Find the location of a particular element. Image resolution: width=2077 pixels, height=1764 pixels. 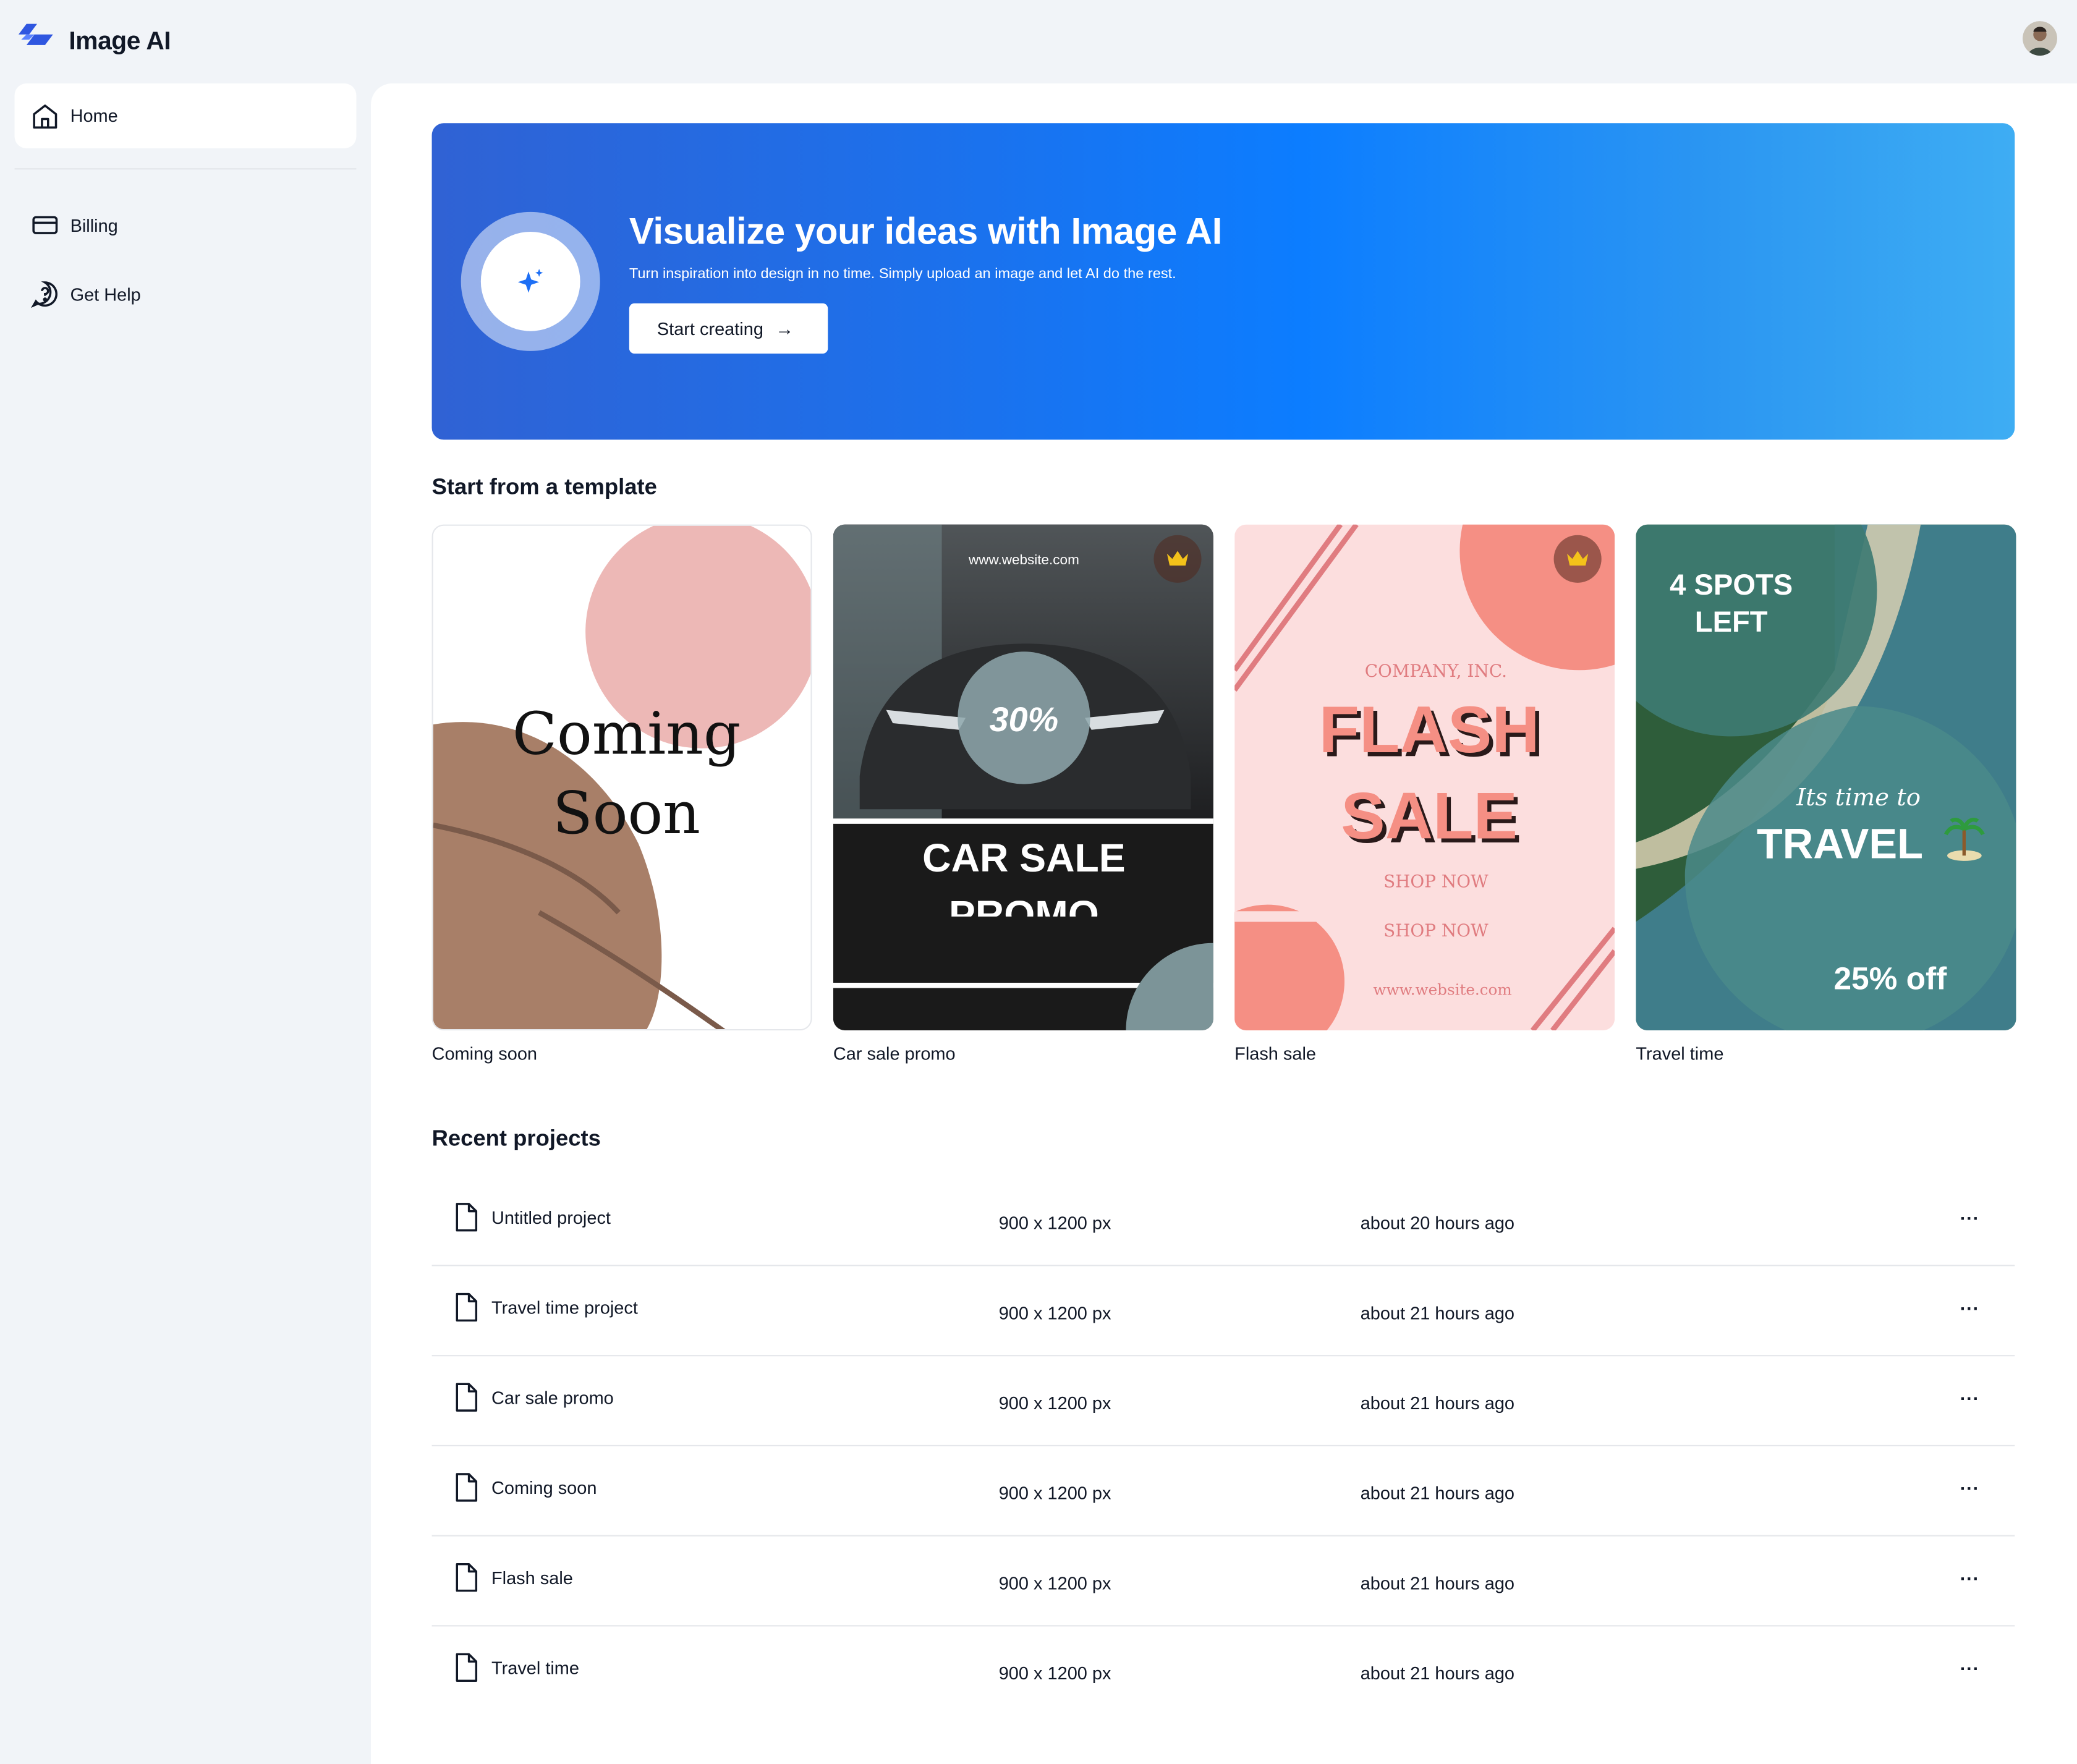

template-card-travel-time: 4 SPOTS LEFT Its time to TRAVEL 25% off is located at coordinates (1826, 778).